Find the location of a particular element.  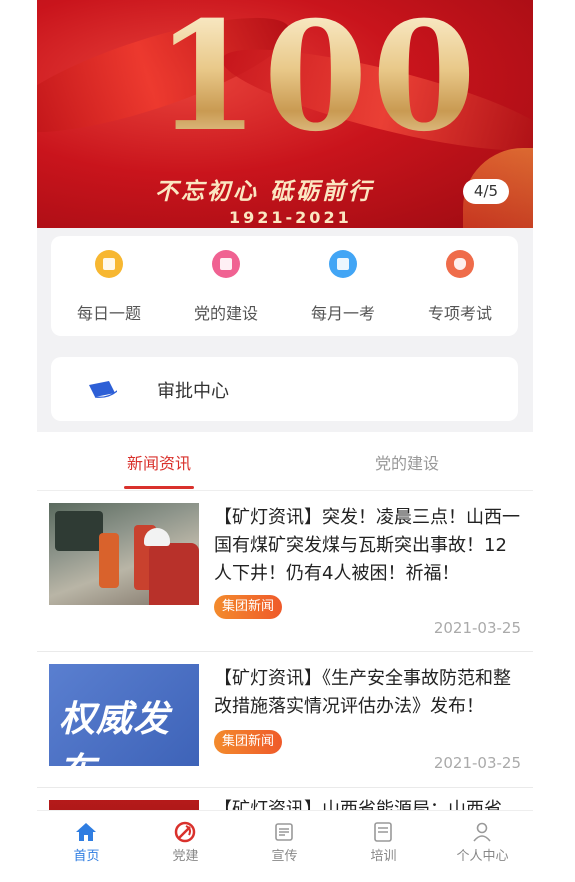

news-thumbnail: 权威发布 is located at coordinates (124, 715).